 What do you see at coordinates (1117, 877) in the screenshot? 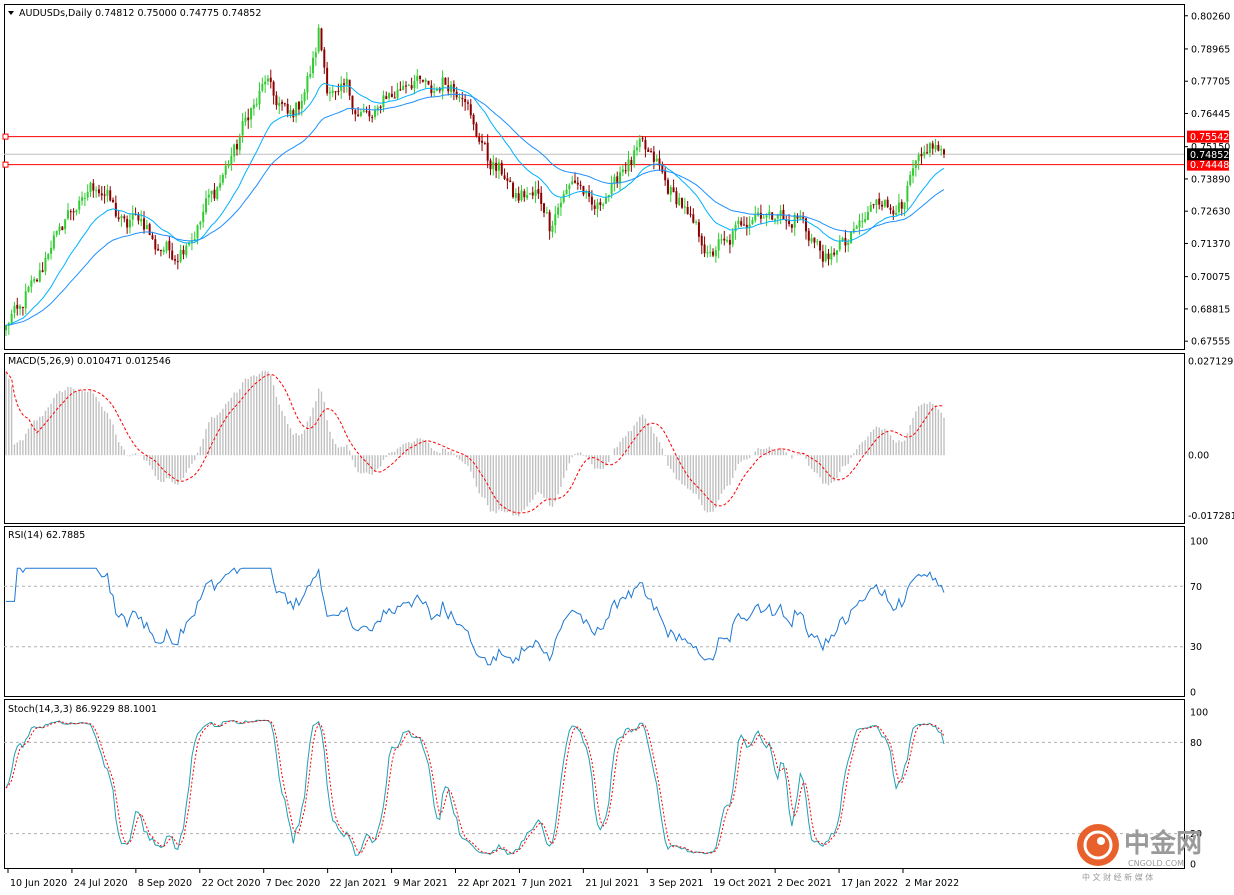
I see `watermark-tagline: 中 文 财 经 新 媒 体` at bounding box center [1117, 877].